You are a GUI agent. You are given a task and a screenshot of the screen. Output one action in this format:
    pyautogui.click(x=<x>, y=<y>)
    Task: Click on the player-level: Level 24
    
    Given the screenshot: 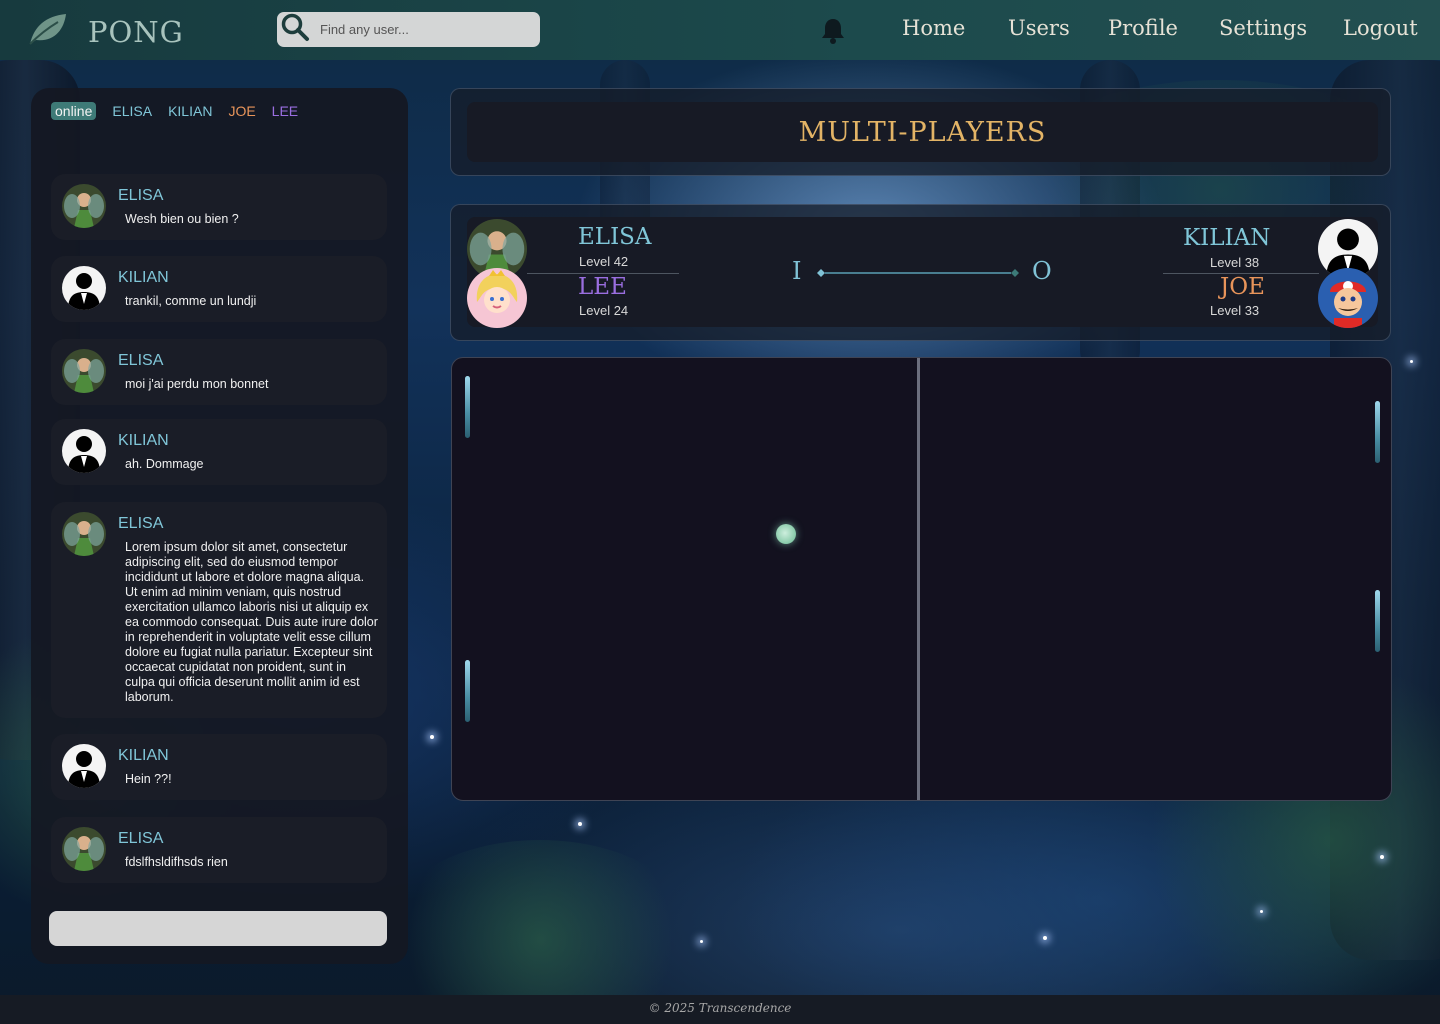 What is the action you would take?
    pyautogui.click(x=604, y=310)
    